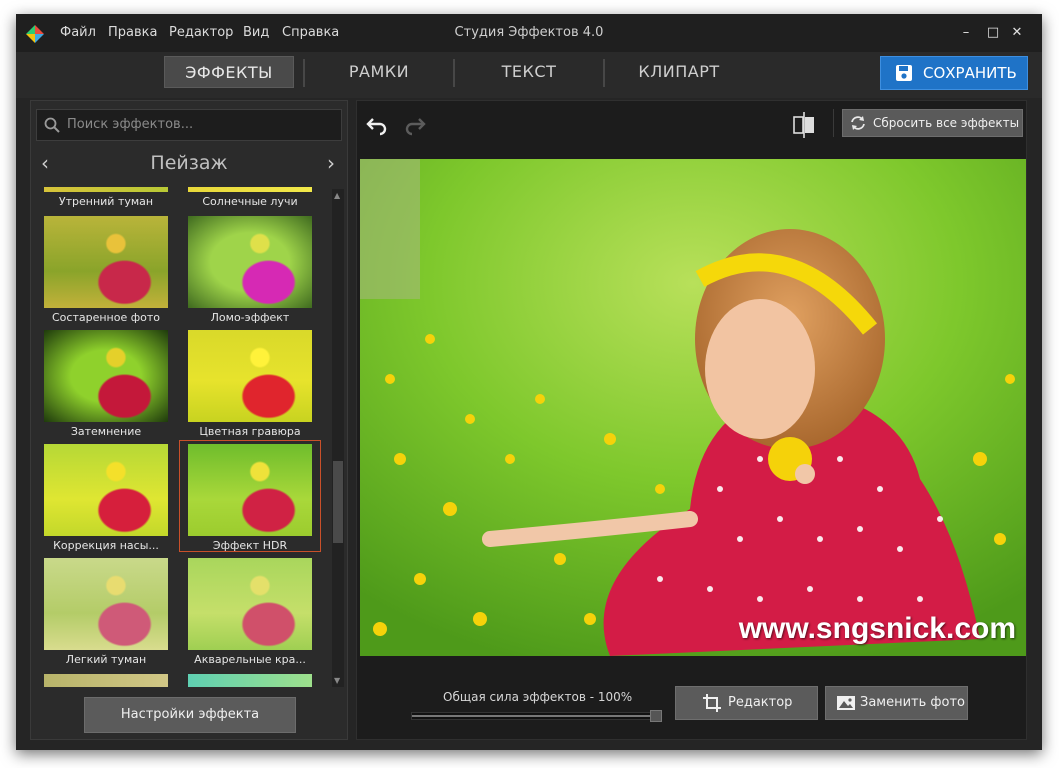 The image size is (1059, 768). What do you see at coordinates (250, 431) in the screenshot?
I see `effect-label: Цветная гравюра` at bounding box center [250, 431].